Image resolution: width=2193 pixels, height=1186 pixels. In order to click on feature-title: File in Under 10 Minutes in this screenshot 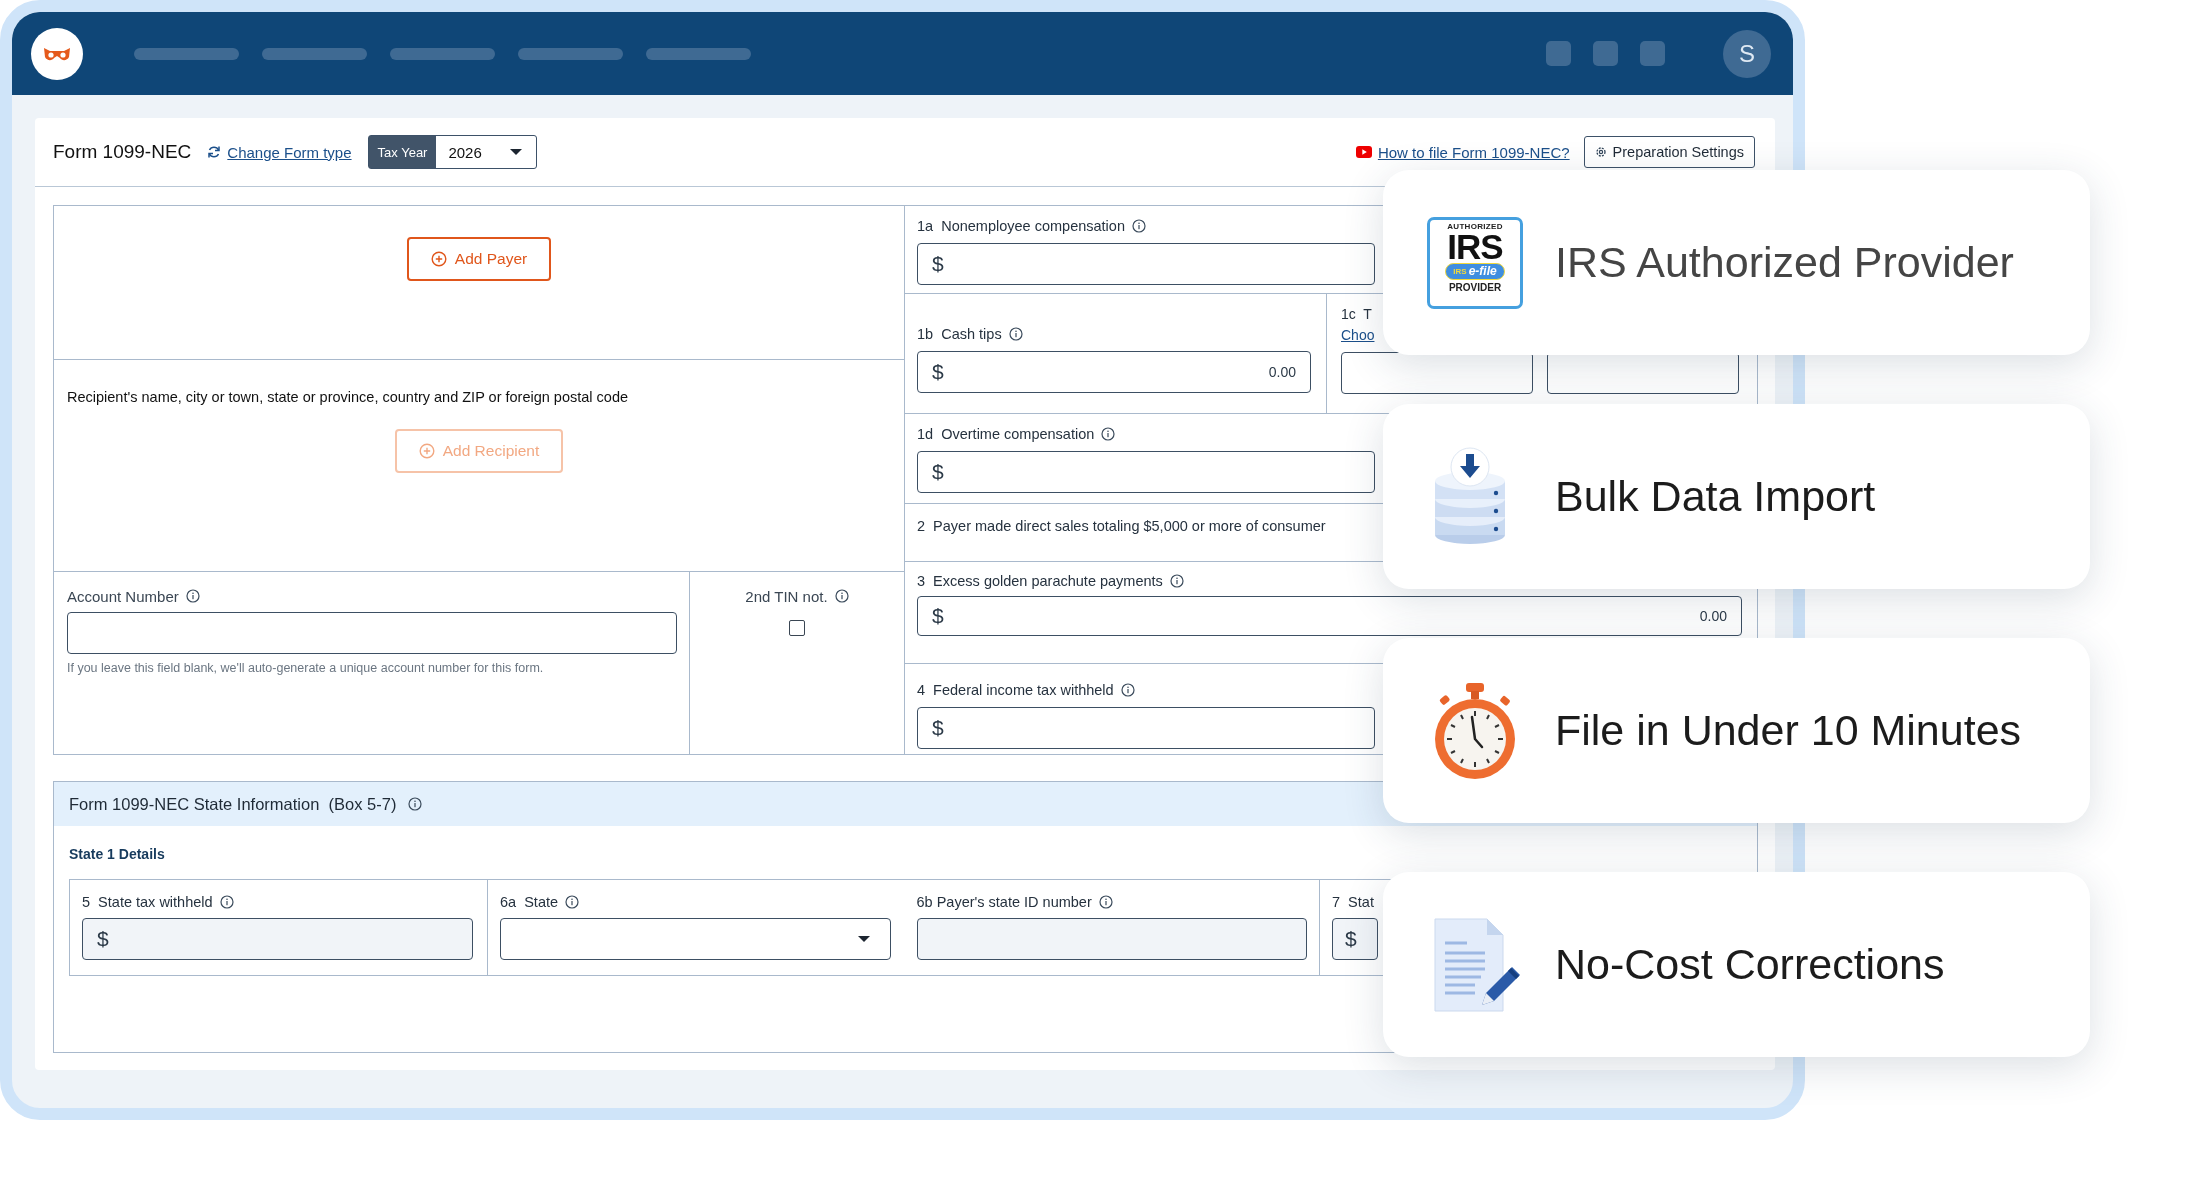, I will do `click(1788, 730)`.